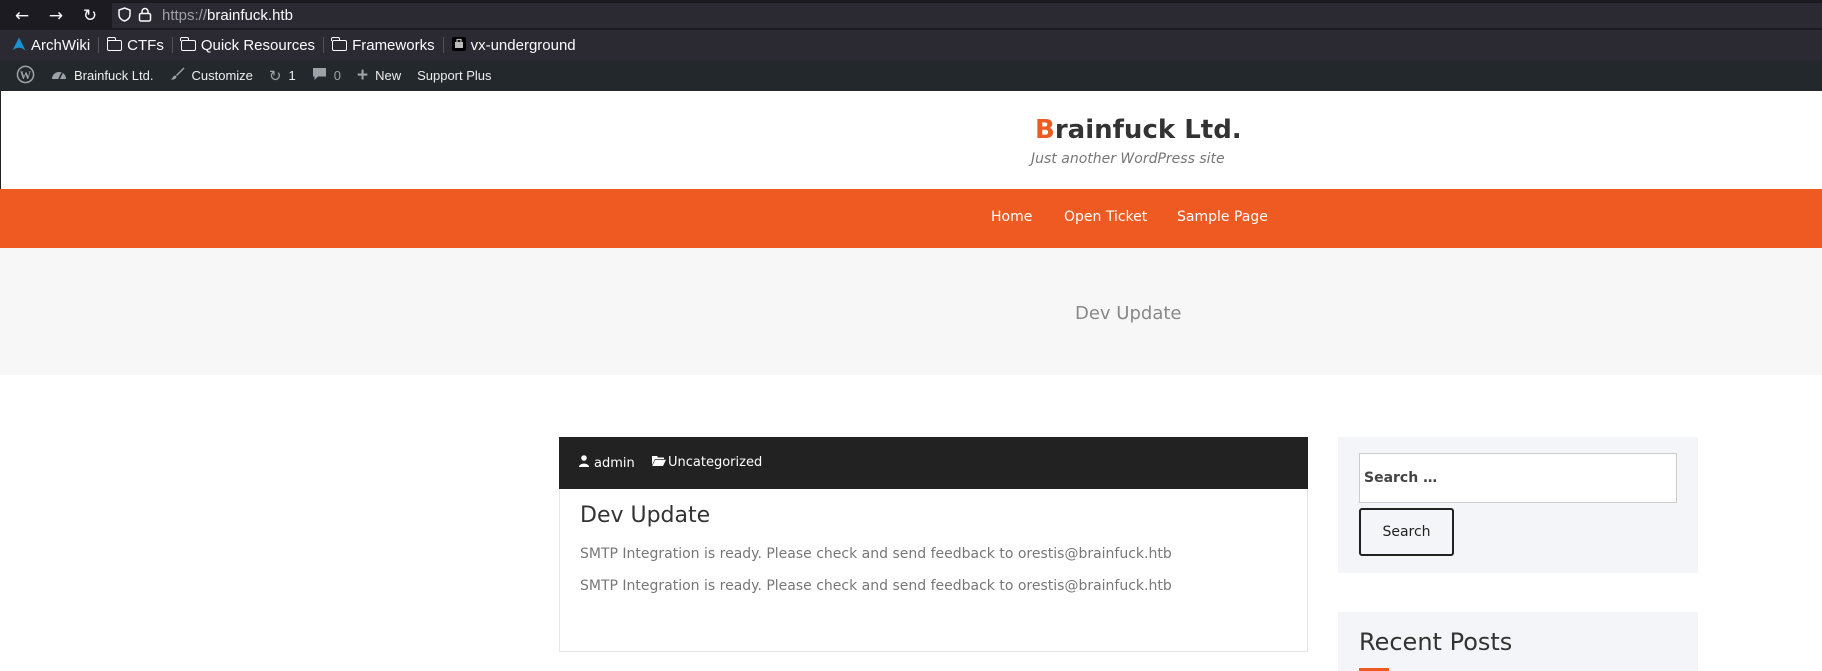 This screenshot has height=671, width=1822. What do you see at coordinates (102, 75) in the screenshot?
I see `adminbar-site-name: Brainfuck Ltd.` at bounding box center [102, 75].